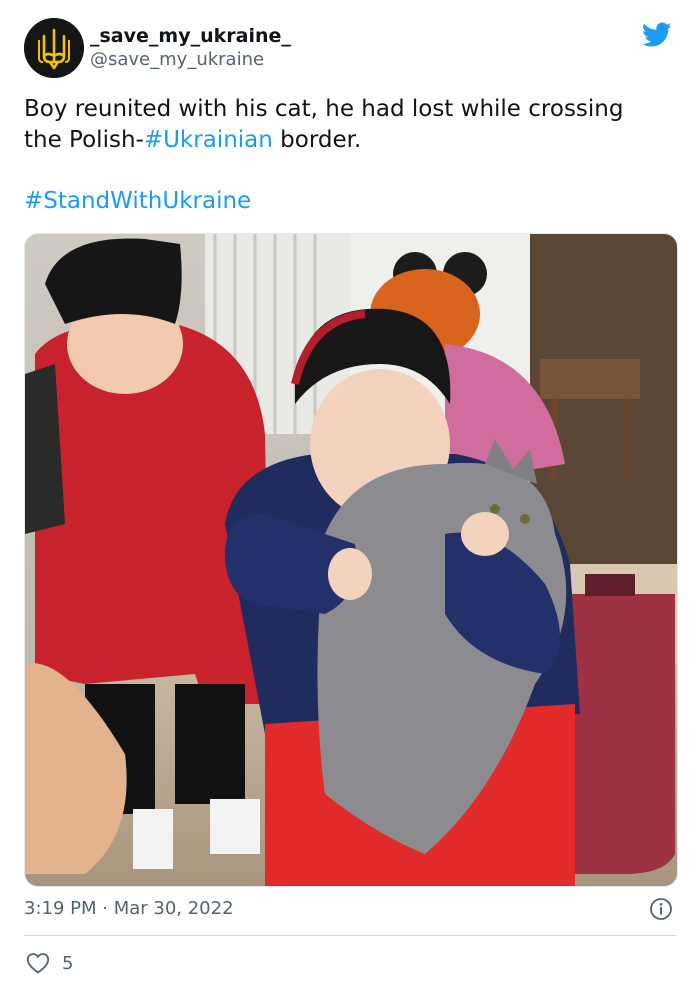  Describe the element at coordinates (173, 908) in the screenshot. I see `tweet-date: Mar 30, 2022` at that location.